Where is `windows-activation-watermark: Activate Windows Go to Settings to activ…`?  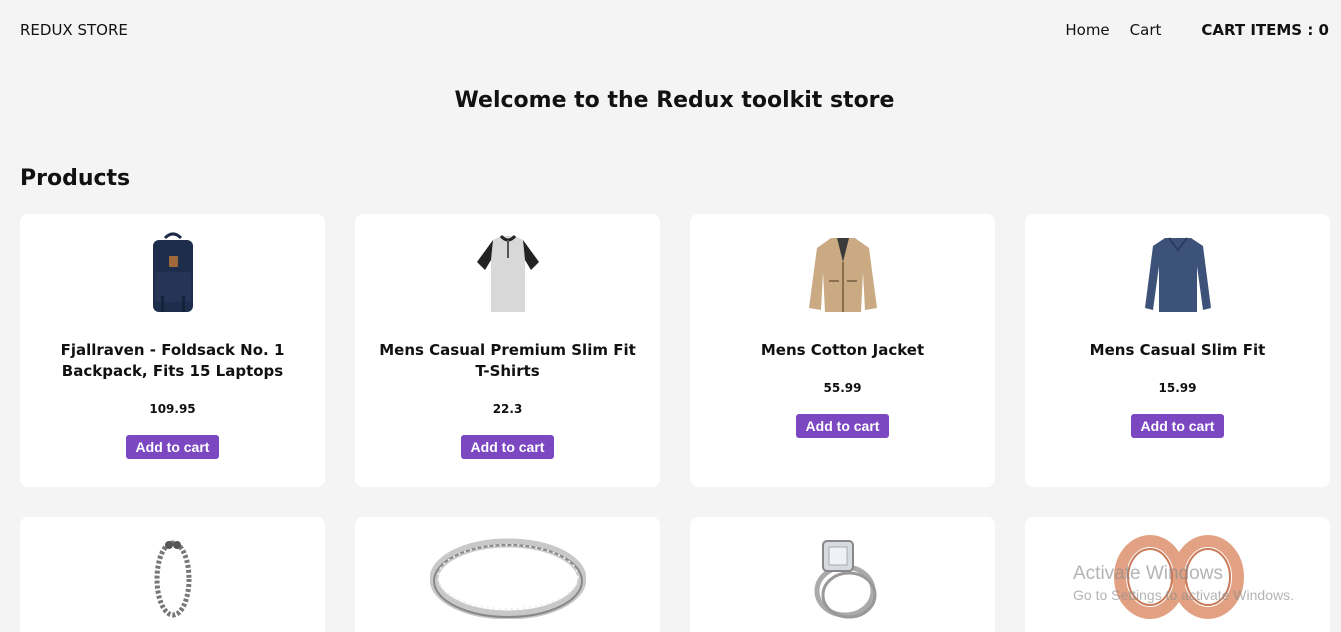 windows-activation-watermark: Activate Windows Go to Settings to activ… is located at coordinates (1183, 583).